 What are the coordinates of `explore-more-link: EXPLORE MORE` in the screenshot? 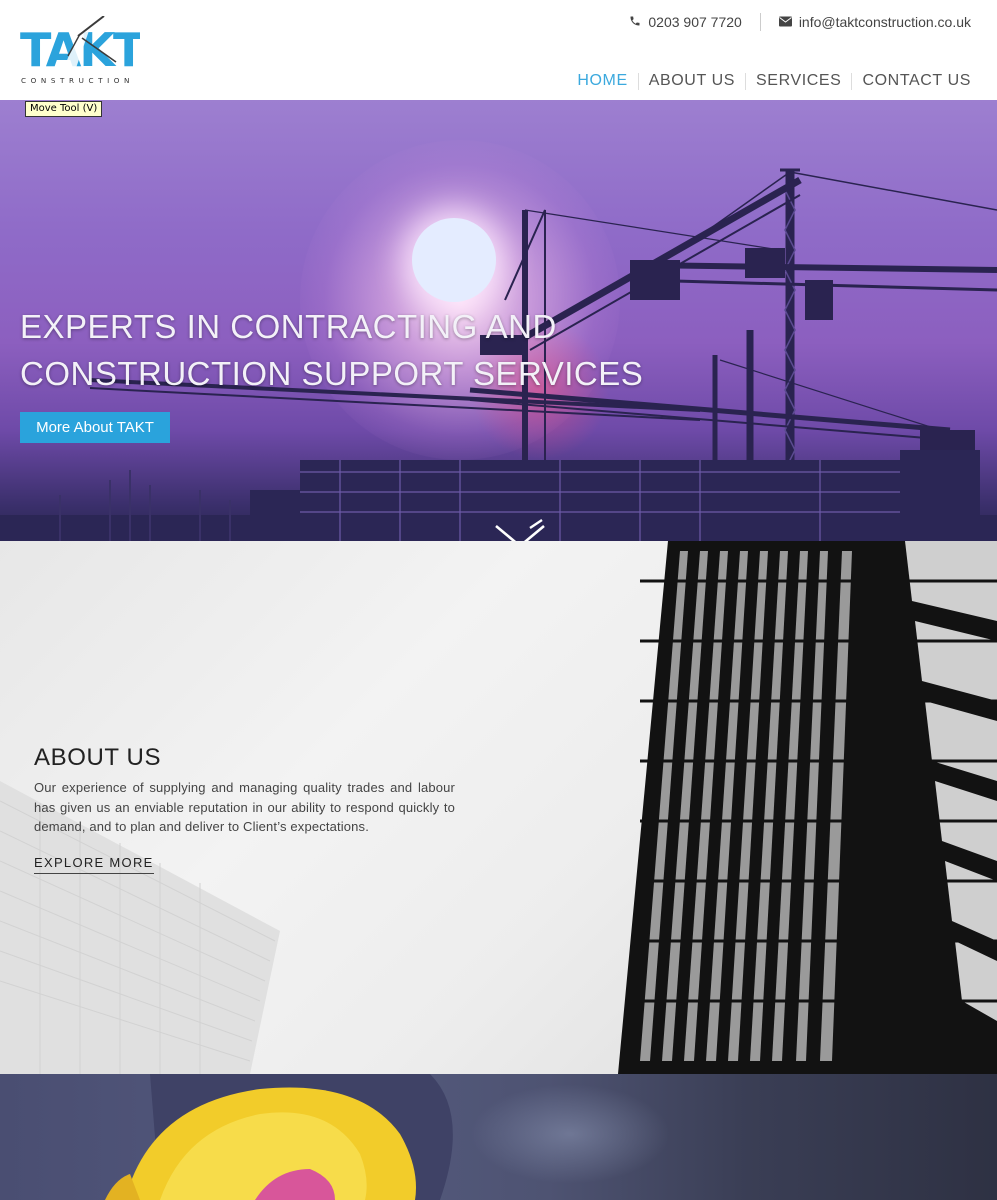 It's located at (94, 864).